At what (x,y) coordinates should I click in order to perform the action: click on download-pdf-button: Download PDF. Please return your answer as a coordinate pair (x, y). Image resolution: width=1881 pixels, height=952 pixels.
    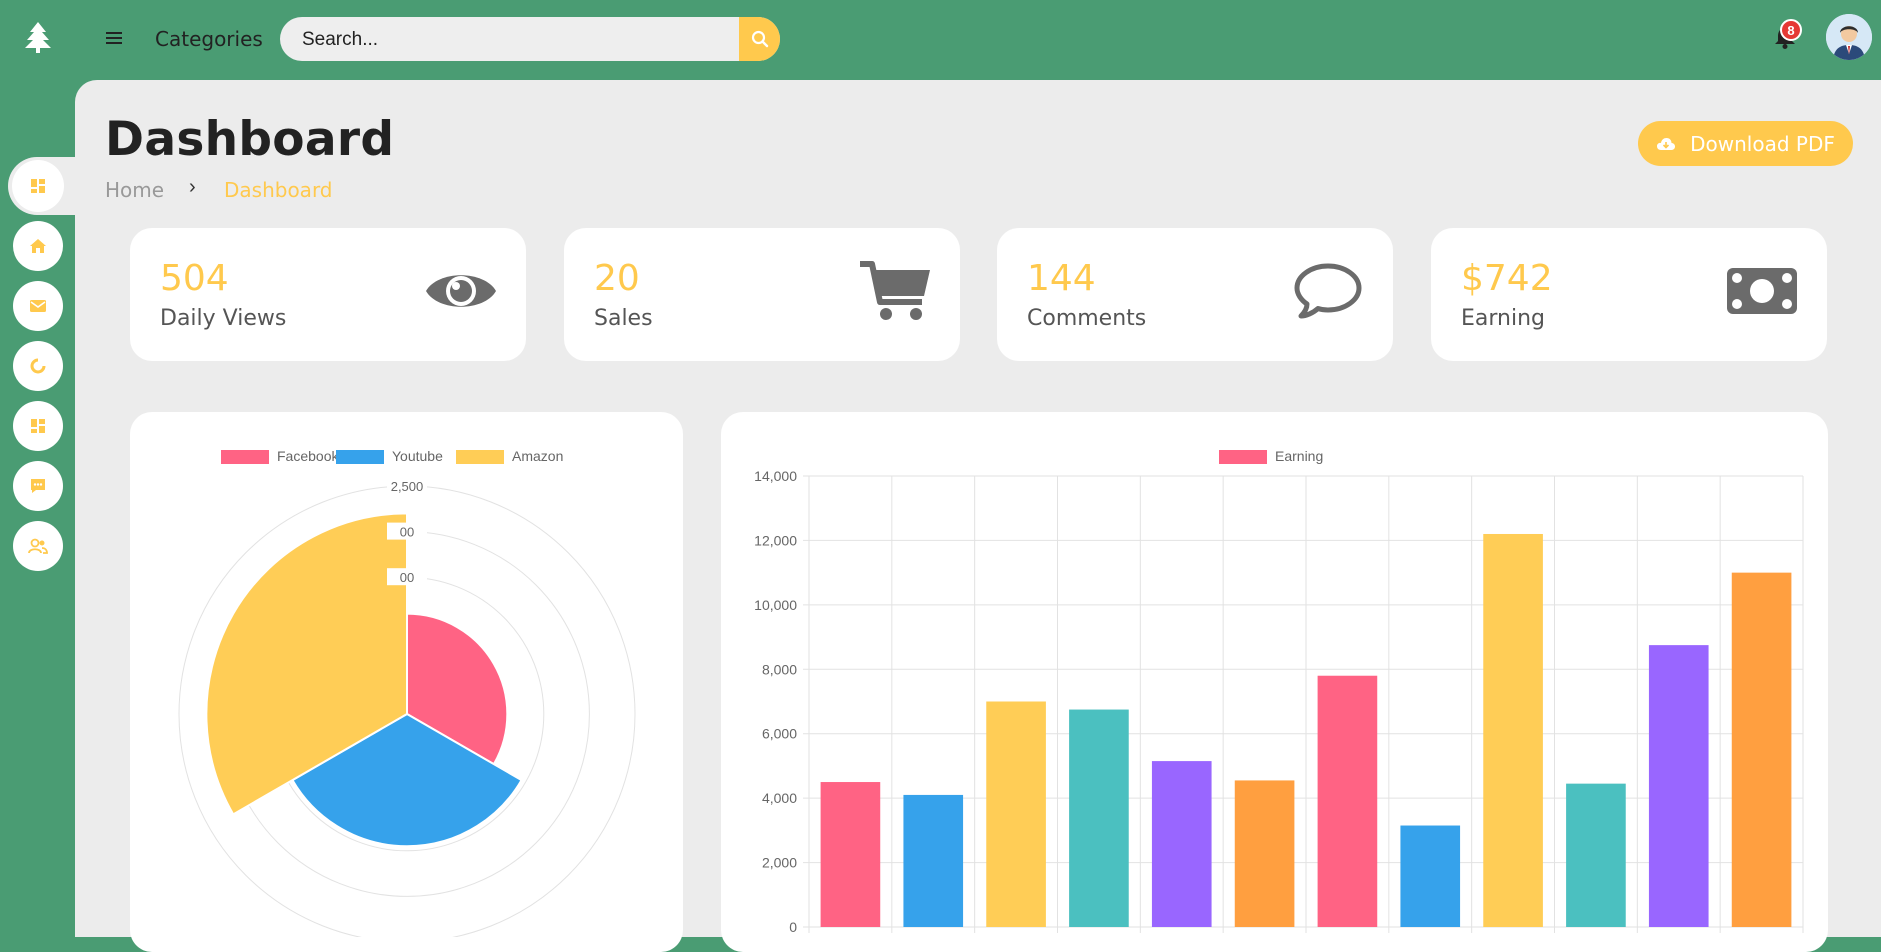
    Looking at the image, I should click on (1745, 143).